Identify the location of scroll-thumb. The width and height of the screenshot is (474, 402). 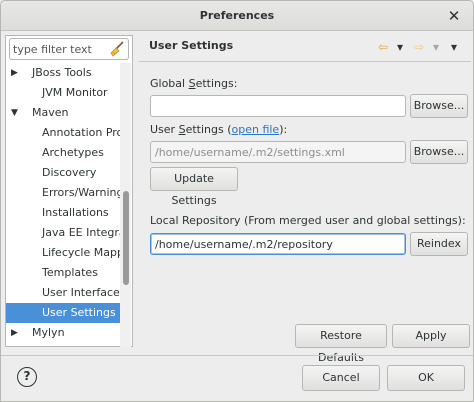
(126, 238).